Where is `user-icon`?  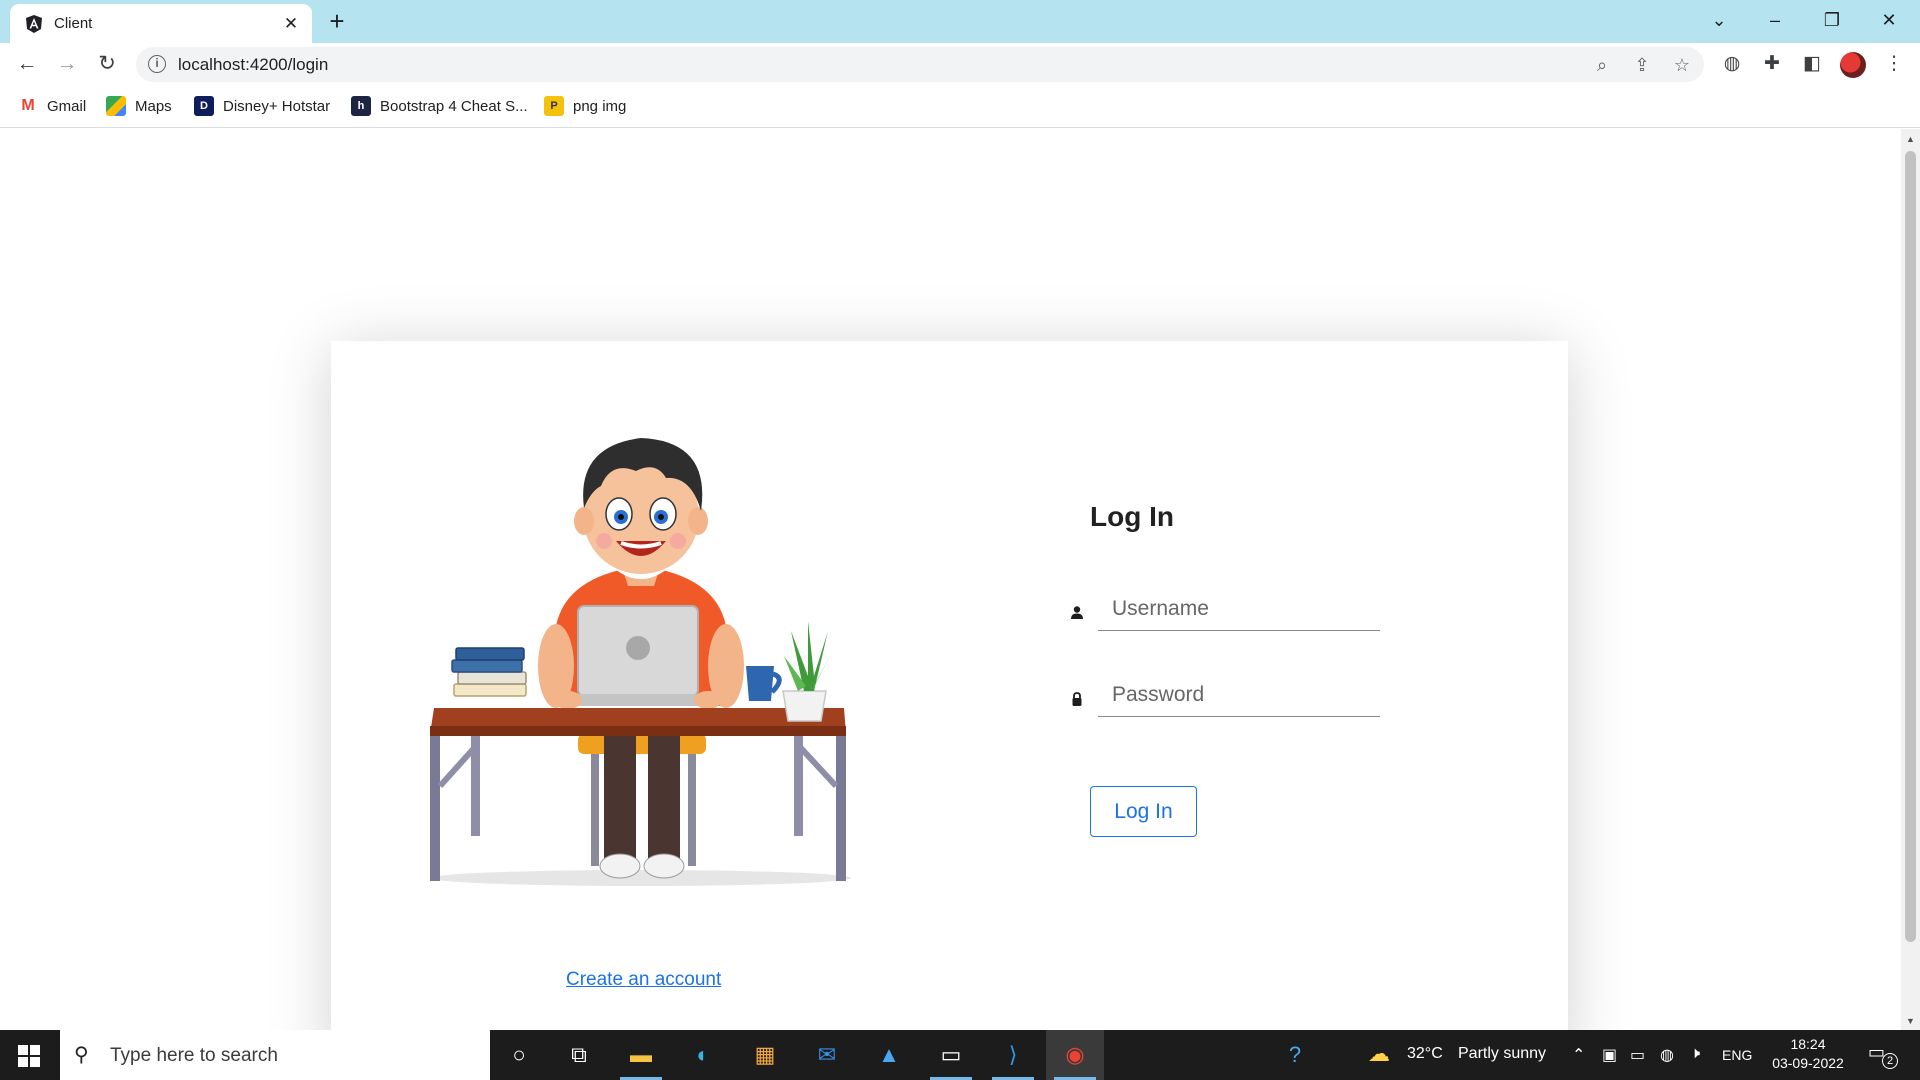
user-icon is located at coordinates (1077, 612).